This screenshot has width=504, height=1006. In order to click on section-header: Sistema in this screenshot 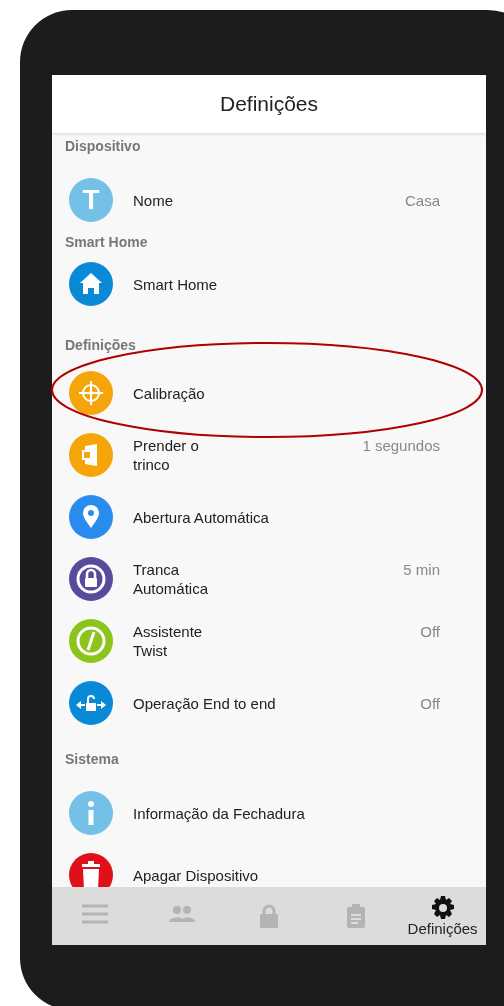, I will do `click(92, 759)`.